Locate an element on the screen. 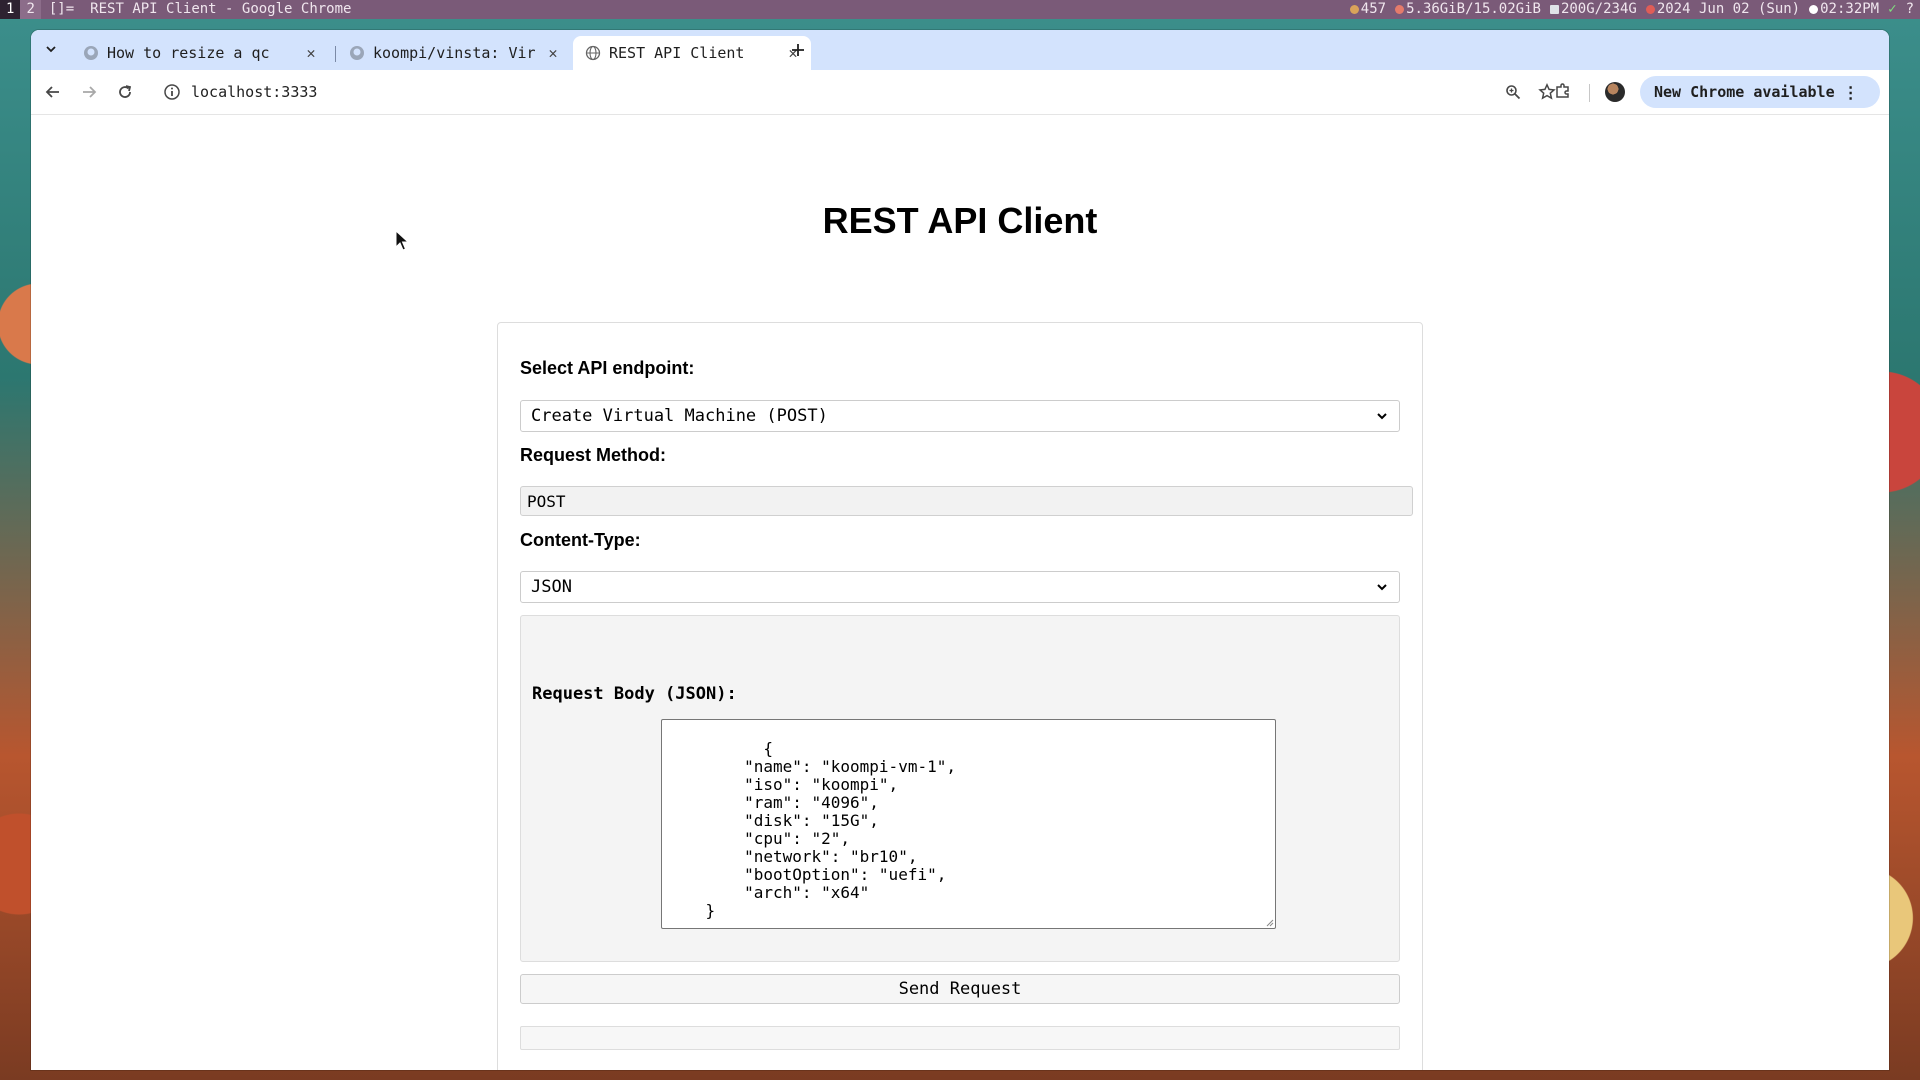 The width and height of the screenshot is (1920, 1080). calendar-icon is located at coordinates (1650, 9).